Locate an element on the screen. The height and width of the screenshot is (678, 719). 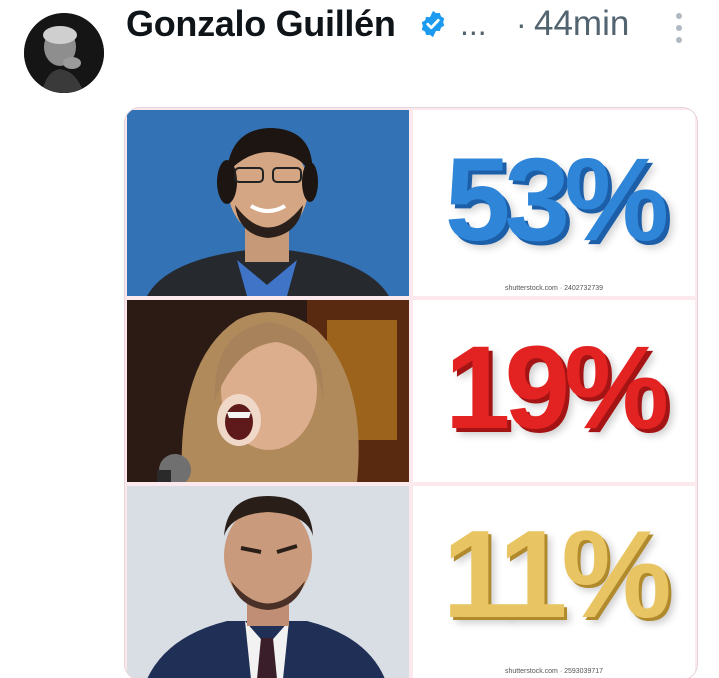
percent-value-1: 53% is located at coordinates (556, 200).